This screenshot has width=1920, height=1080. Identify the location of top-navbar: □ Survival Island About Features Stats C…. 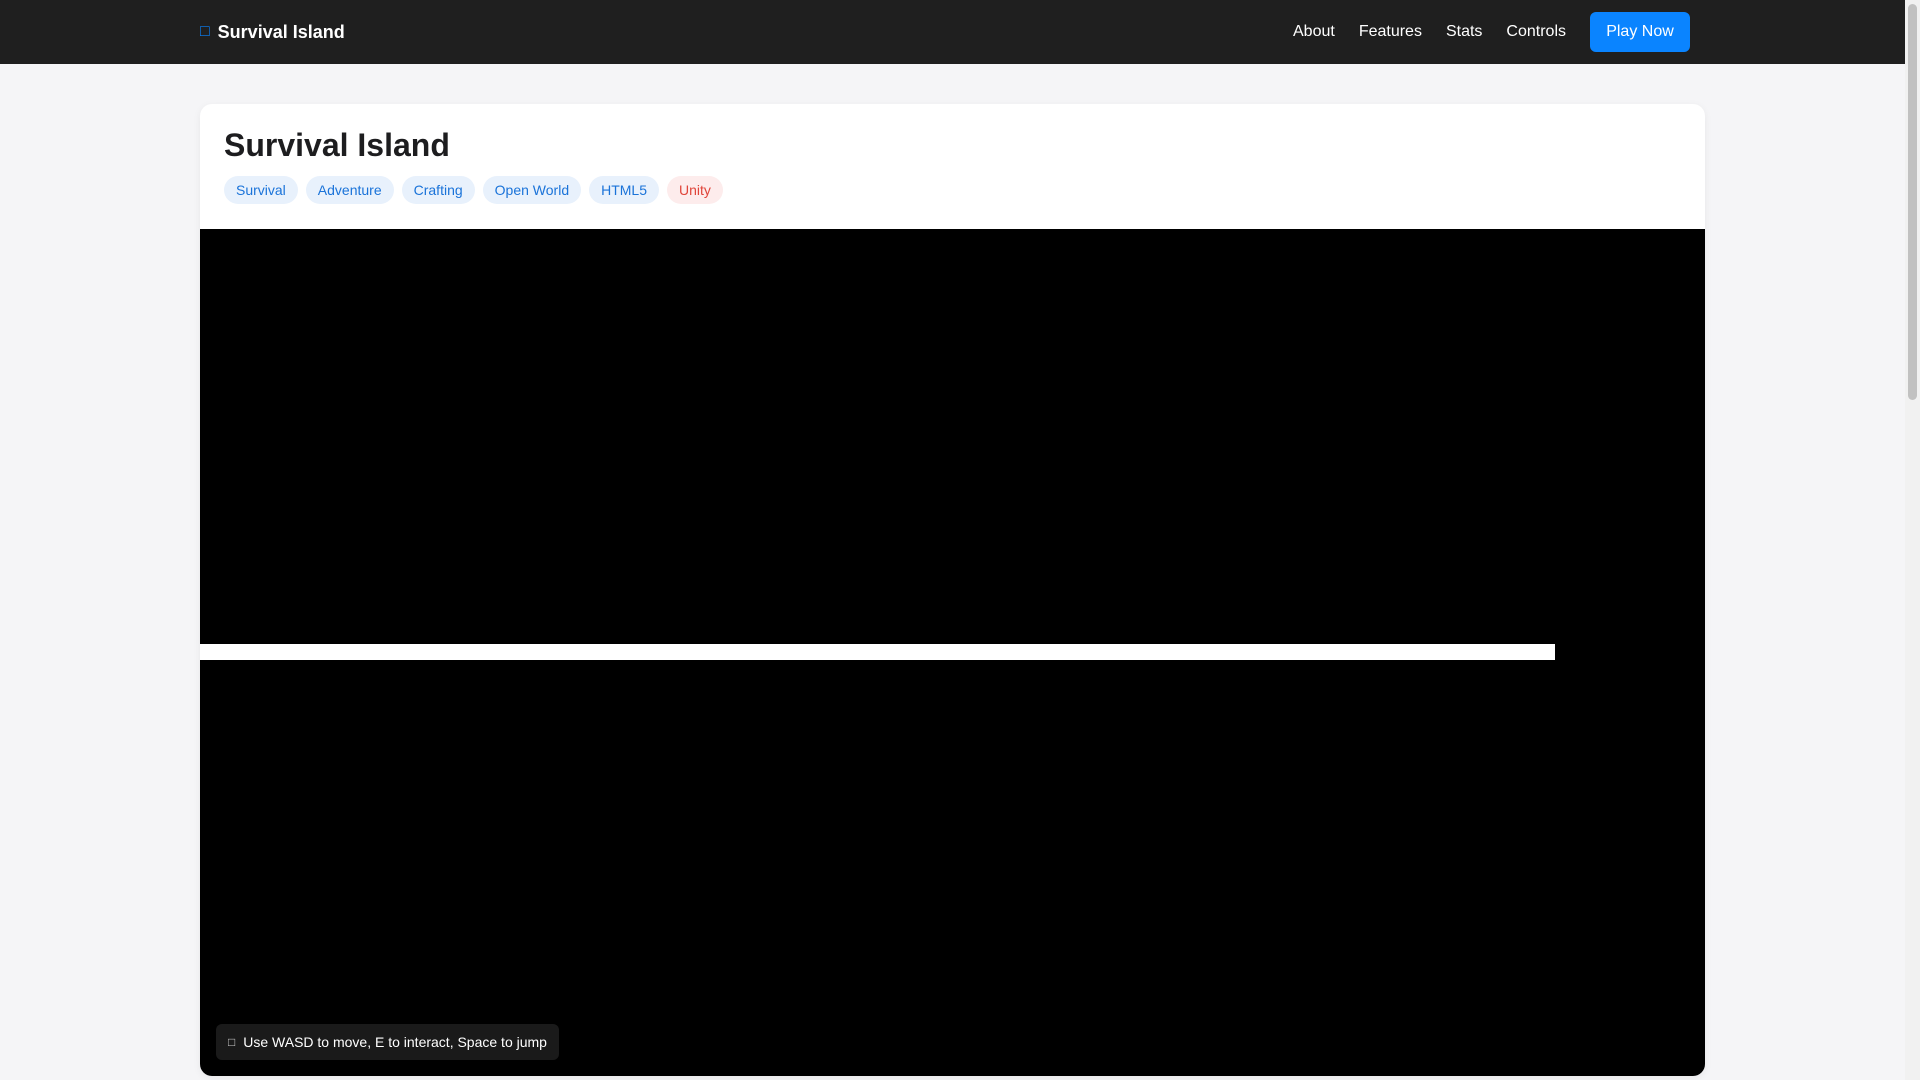
(952, 32).